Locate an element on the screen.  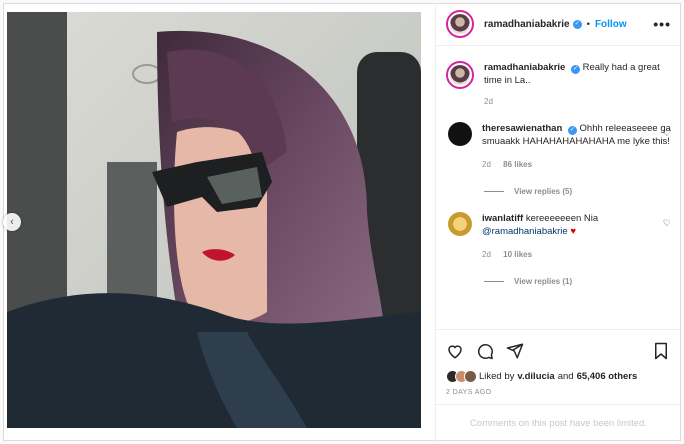
comments-limited-notice: Comments on this post have been limited. is located at coordinates (558, 422).